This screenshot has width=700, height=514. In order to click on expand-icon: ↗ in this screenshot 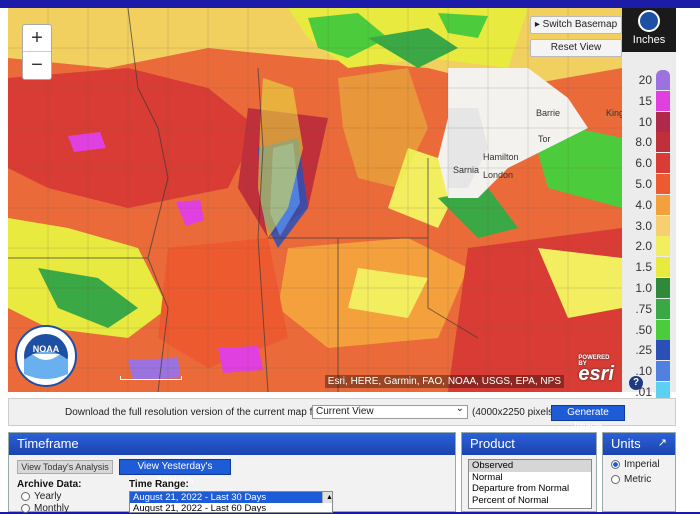, I will do `click(662, 442)`.